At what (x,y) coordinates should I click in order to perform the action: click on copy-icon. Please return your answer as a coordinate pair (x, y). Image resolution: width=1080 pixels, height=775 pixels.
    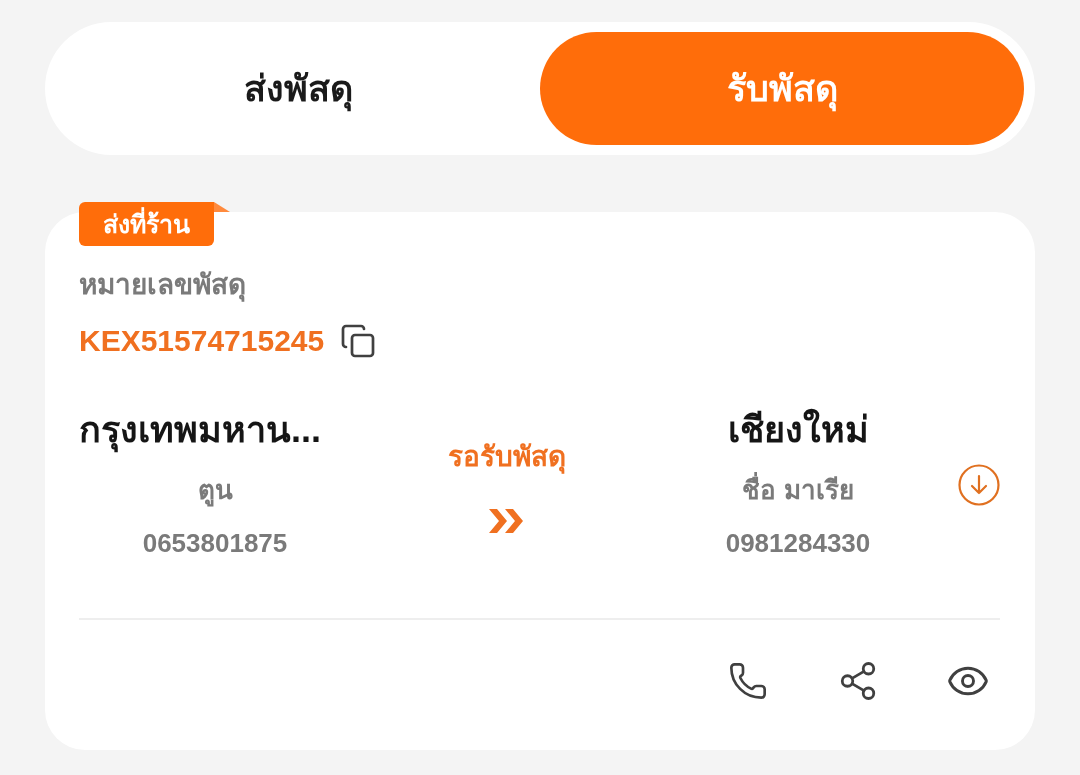
    Looking at the image, I should click on (358, 341).